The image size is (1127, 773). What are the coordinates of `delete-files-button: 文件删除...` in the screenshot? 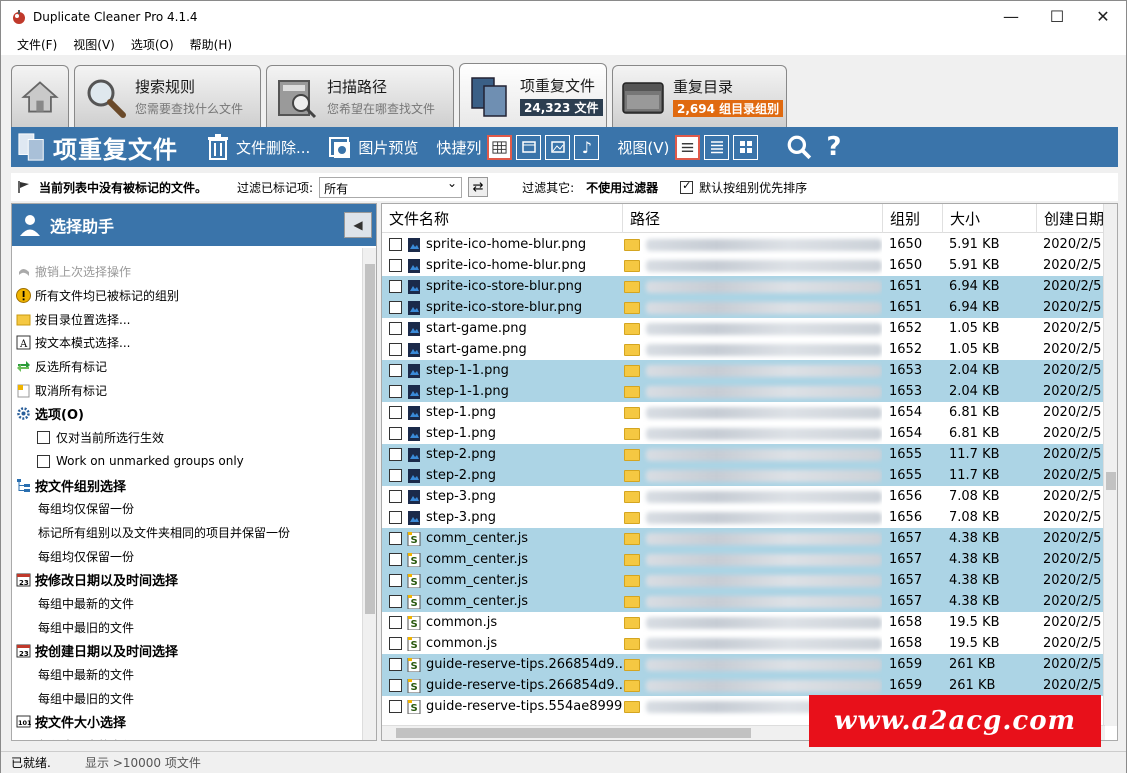 It's located at (258, 147).